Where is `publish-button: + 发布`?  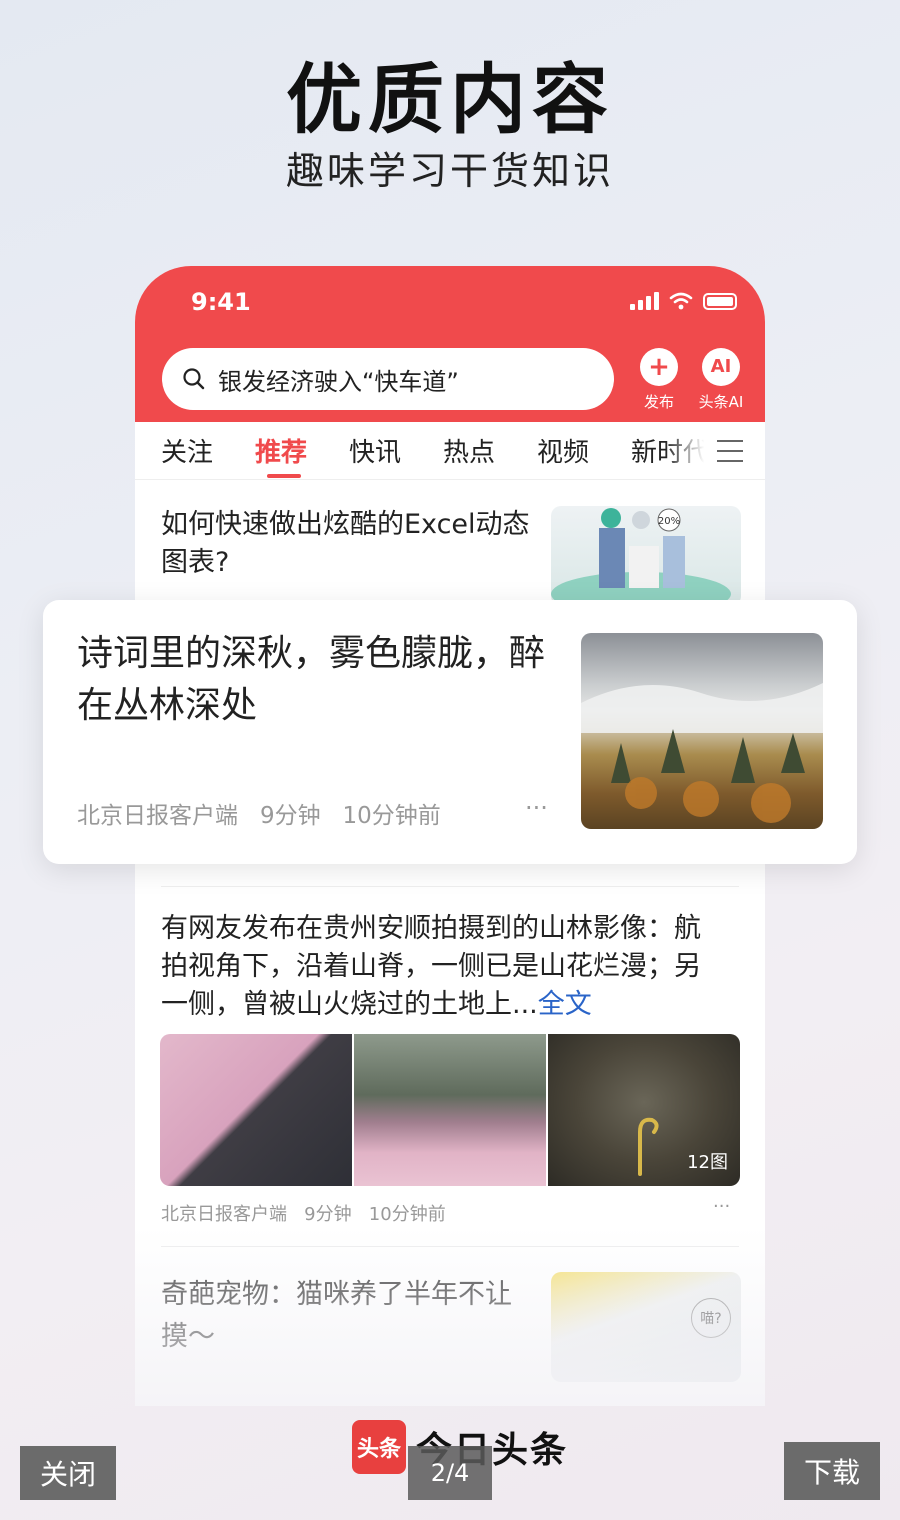
publish-button: + 发布 is located at coordinates (659, 380).